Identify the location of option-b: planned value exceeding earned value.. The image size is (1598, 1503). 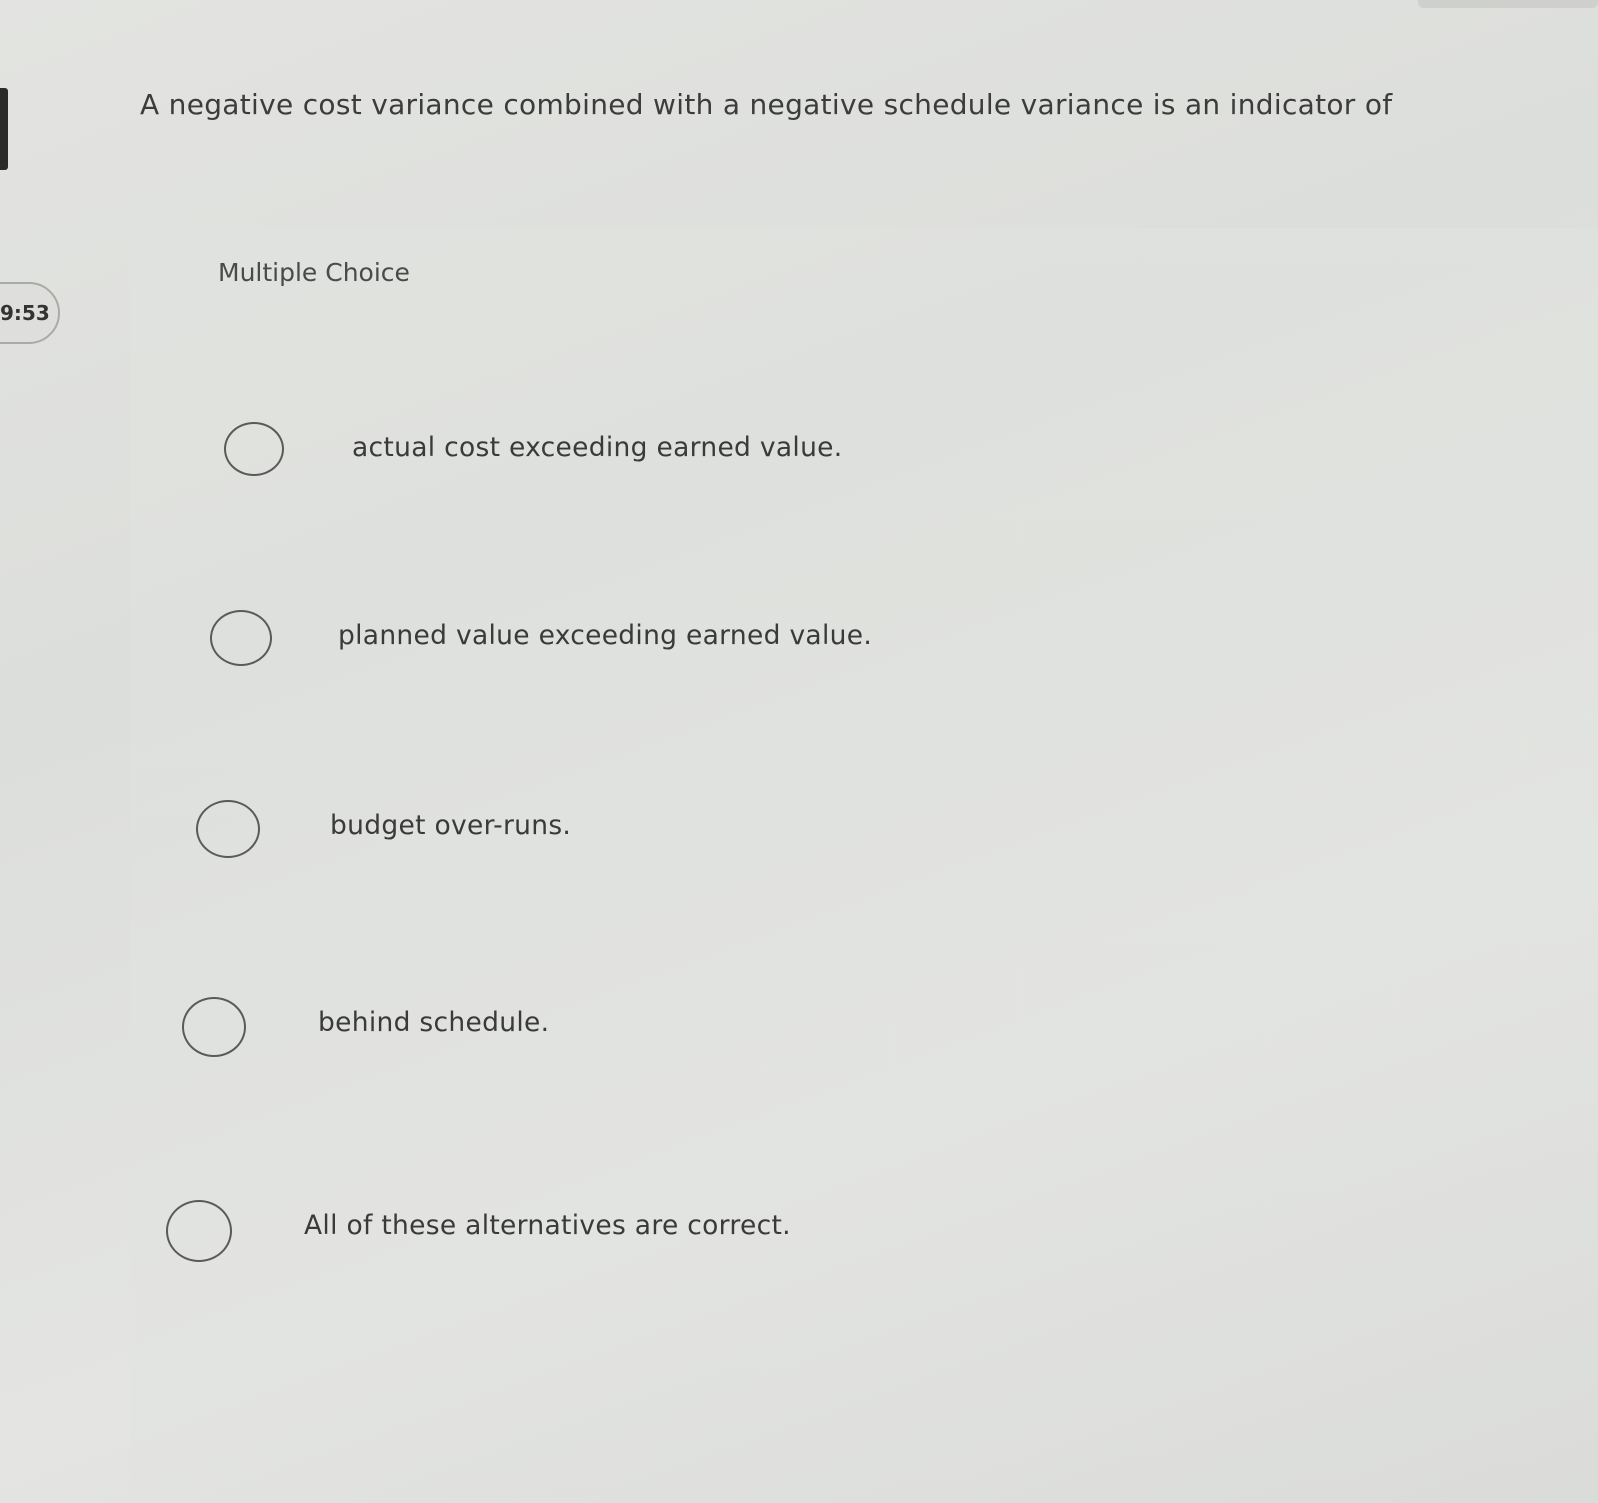
(560, 645).